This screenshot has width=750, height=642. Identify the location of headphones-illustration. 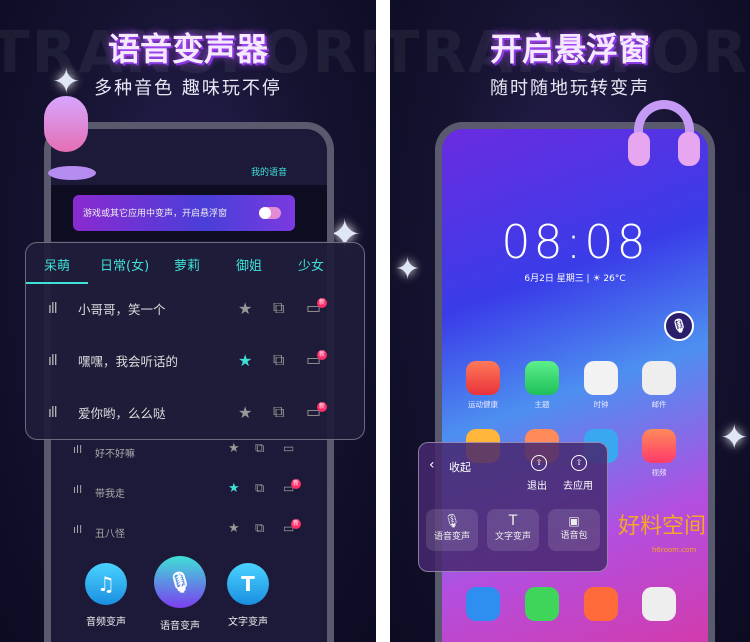
(664, 137).